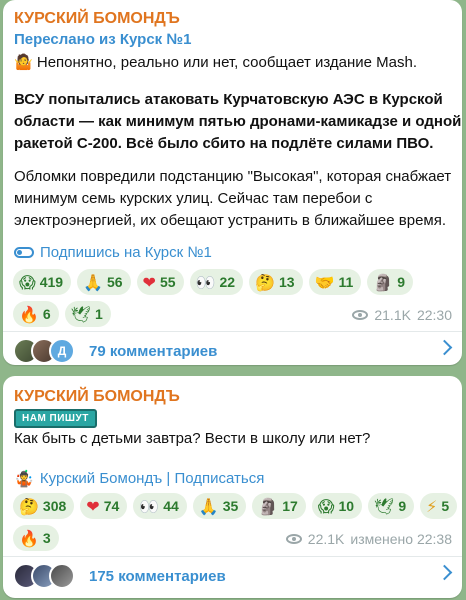 The width and height of the screenshot is (466, 600). I want to click on reaction-count: 55, so click(167, 282).